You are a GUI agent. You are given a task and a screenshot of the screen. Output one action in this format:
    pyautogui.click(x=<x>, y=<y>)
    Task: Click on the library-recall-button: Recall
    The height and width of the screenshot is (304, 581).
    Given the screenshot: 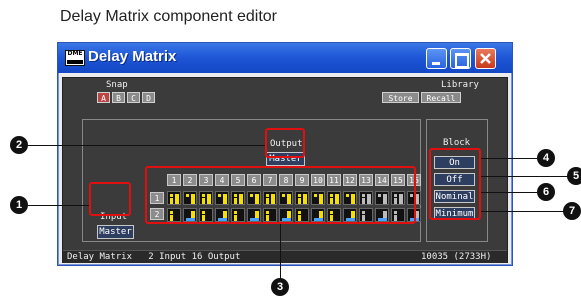 What is the action you would take?
    pyautogui.click(x=441, y=97)
    